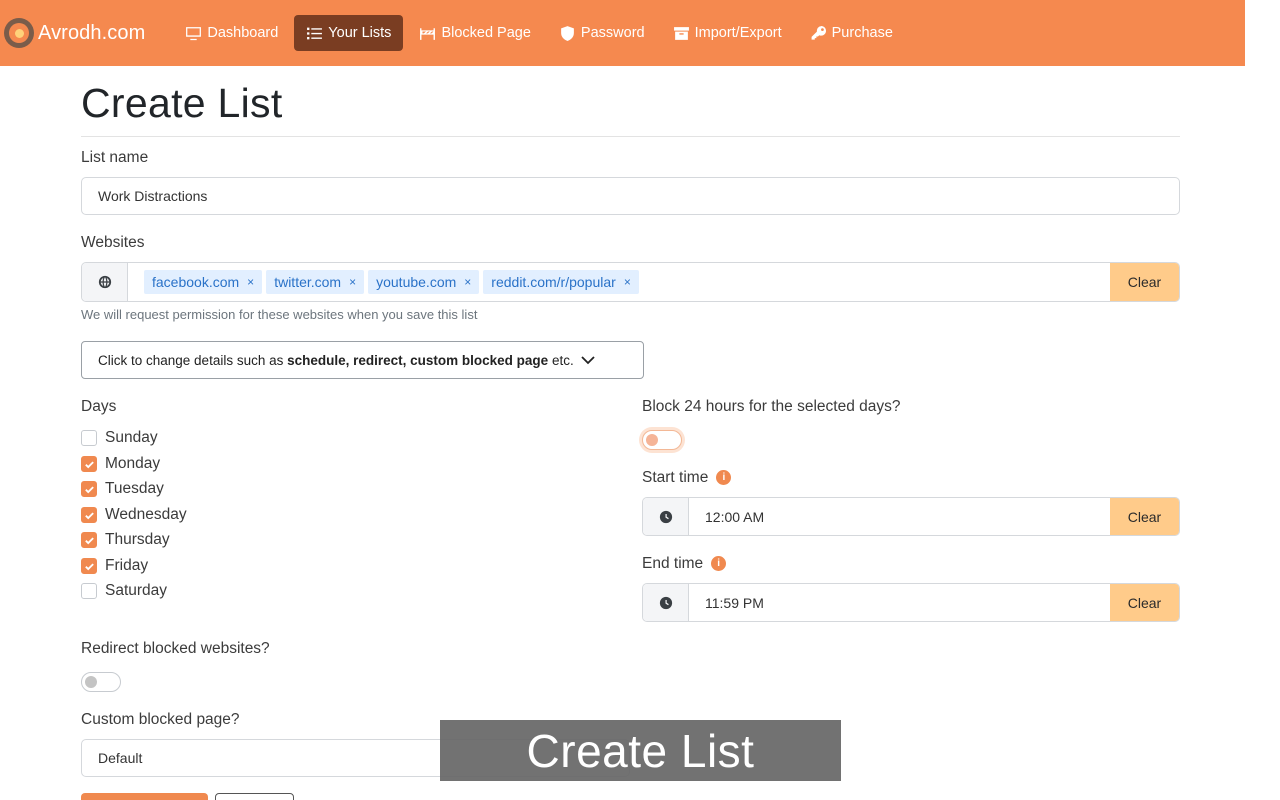  I want to click on nav-label: Password, so click(612, 33).